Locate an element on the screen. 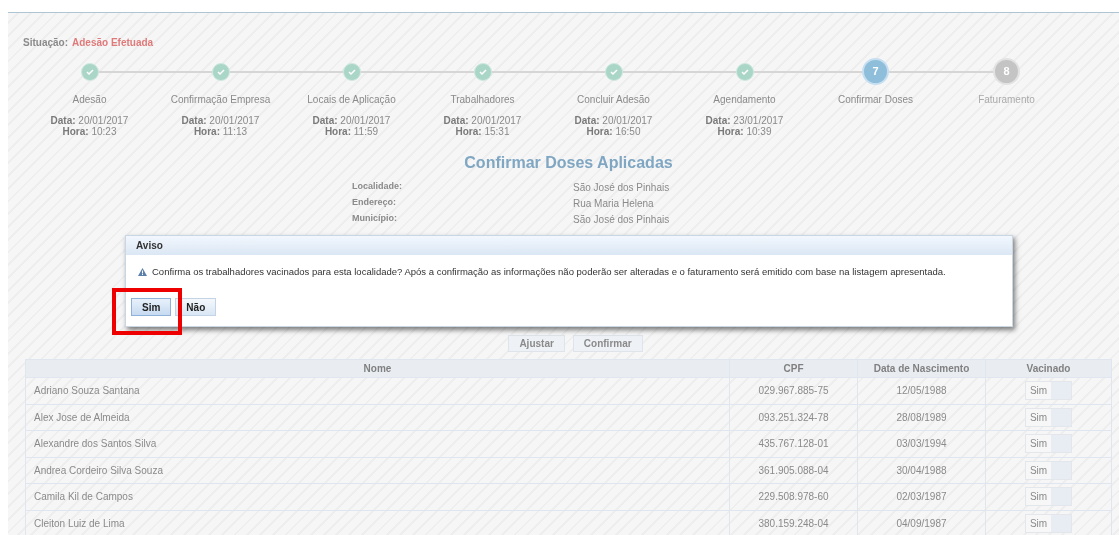 The height and width of the screenshot is (535, 1119). step-time: Hora: 10:39 is located at coordinates (744, 131).